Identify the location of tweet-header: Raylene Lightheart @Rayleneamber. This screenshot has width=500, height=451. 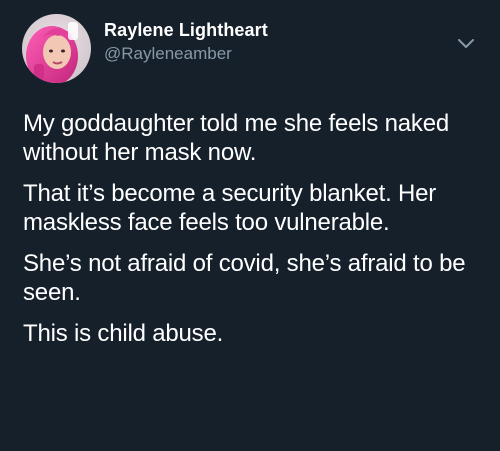
(252, 49).